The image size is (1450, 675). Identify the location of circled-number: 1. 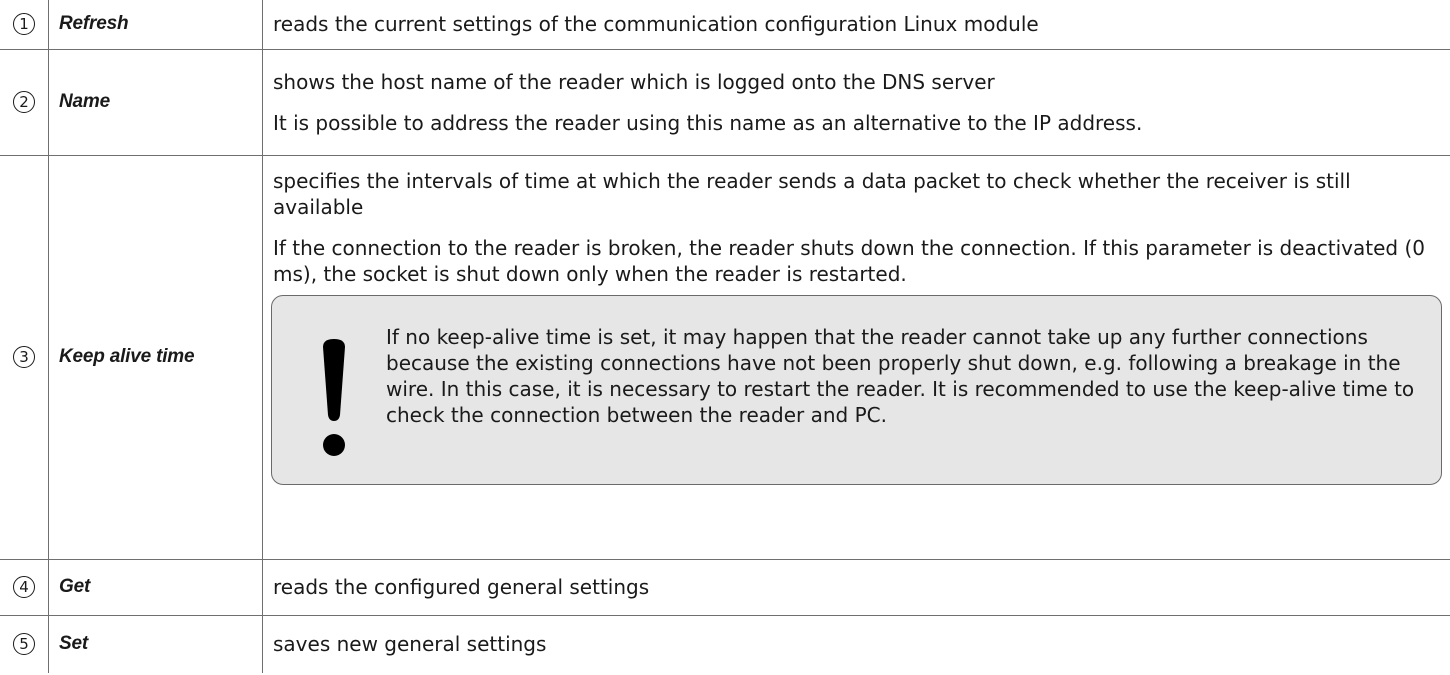
(24, 24).